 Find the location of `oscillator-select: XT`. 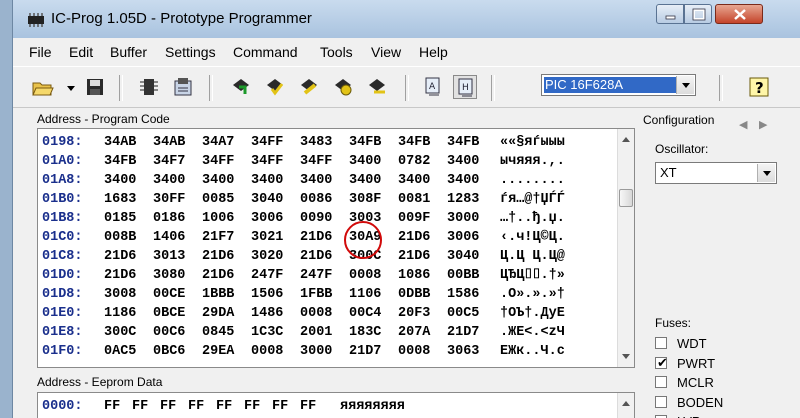

oscillator-select: XT is located at coordinates (716, 173).